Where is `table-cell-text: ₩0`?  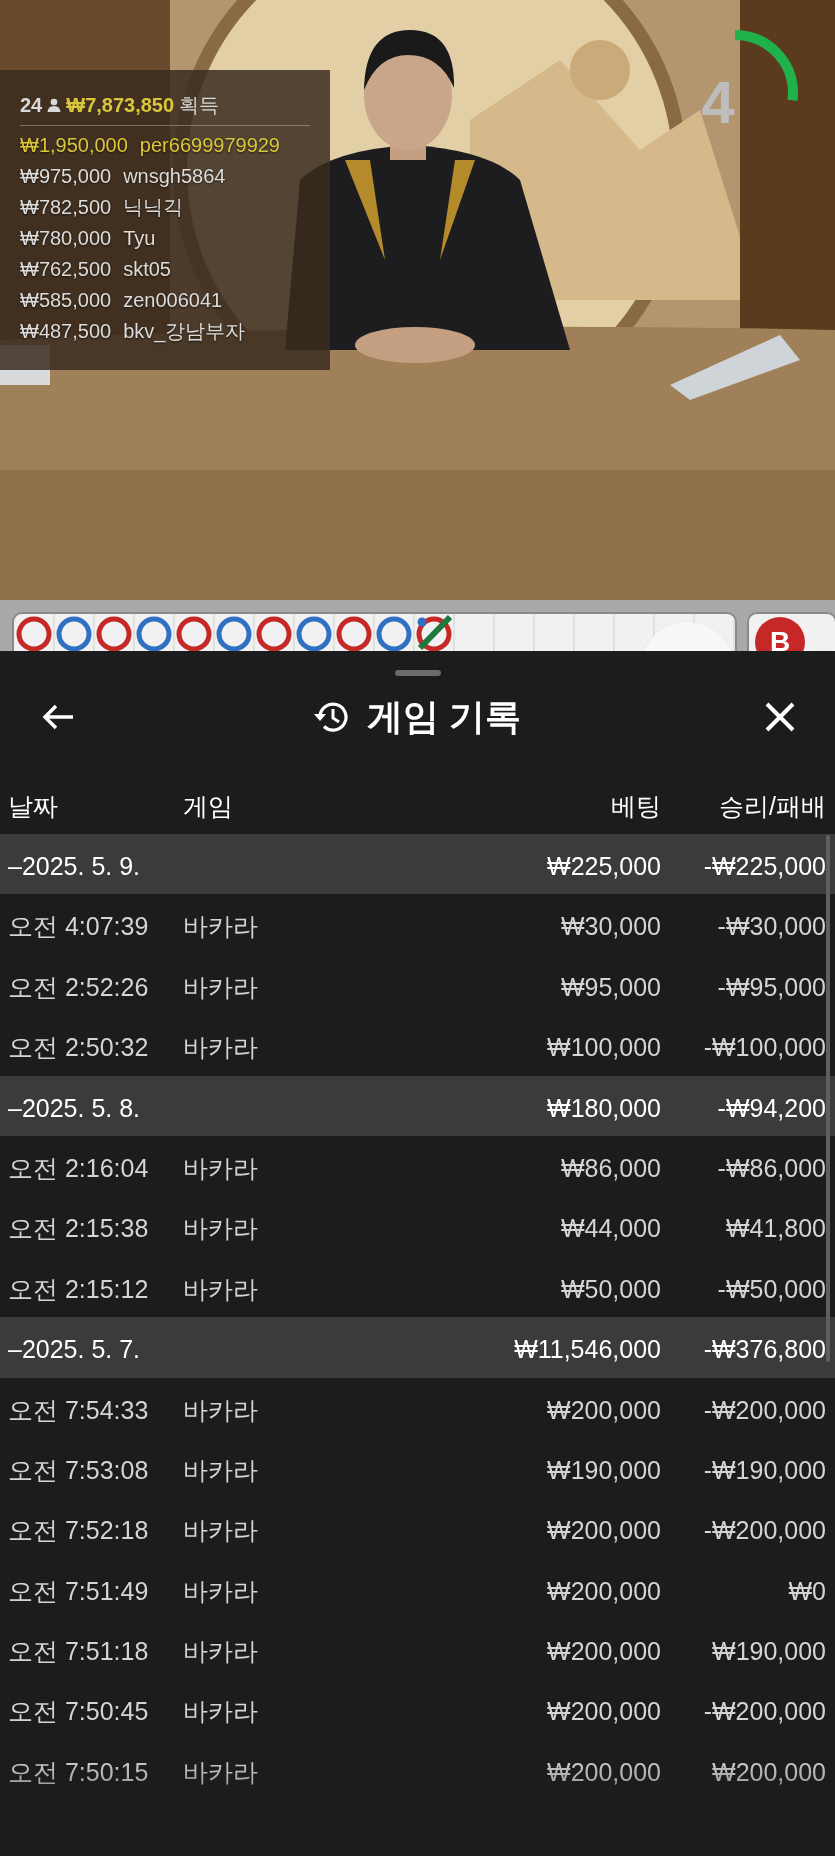
table-cell-text: ₩0 is located at coordinates (807, 1591).